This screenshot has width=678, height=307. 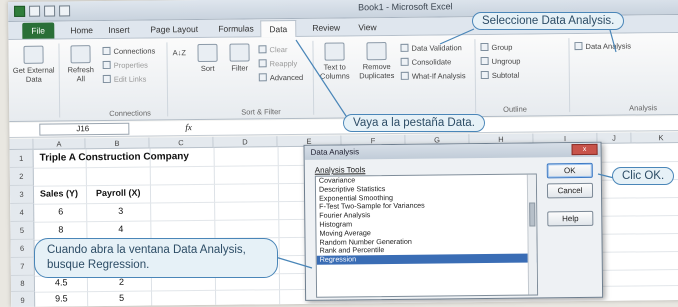 What do you see at coordinates (532, 214) in the screenshot?
I see `scrollbar-thumb` at bounding box center [532, 214].